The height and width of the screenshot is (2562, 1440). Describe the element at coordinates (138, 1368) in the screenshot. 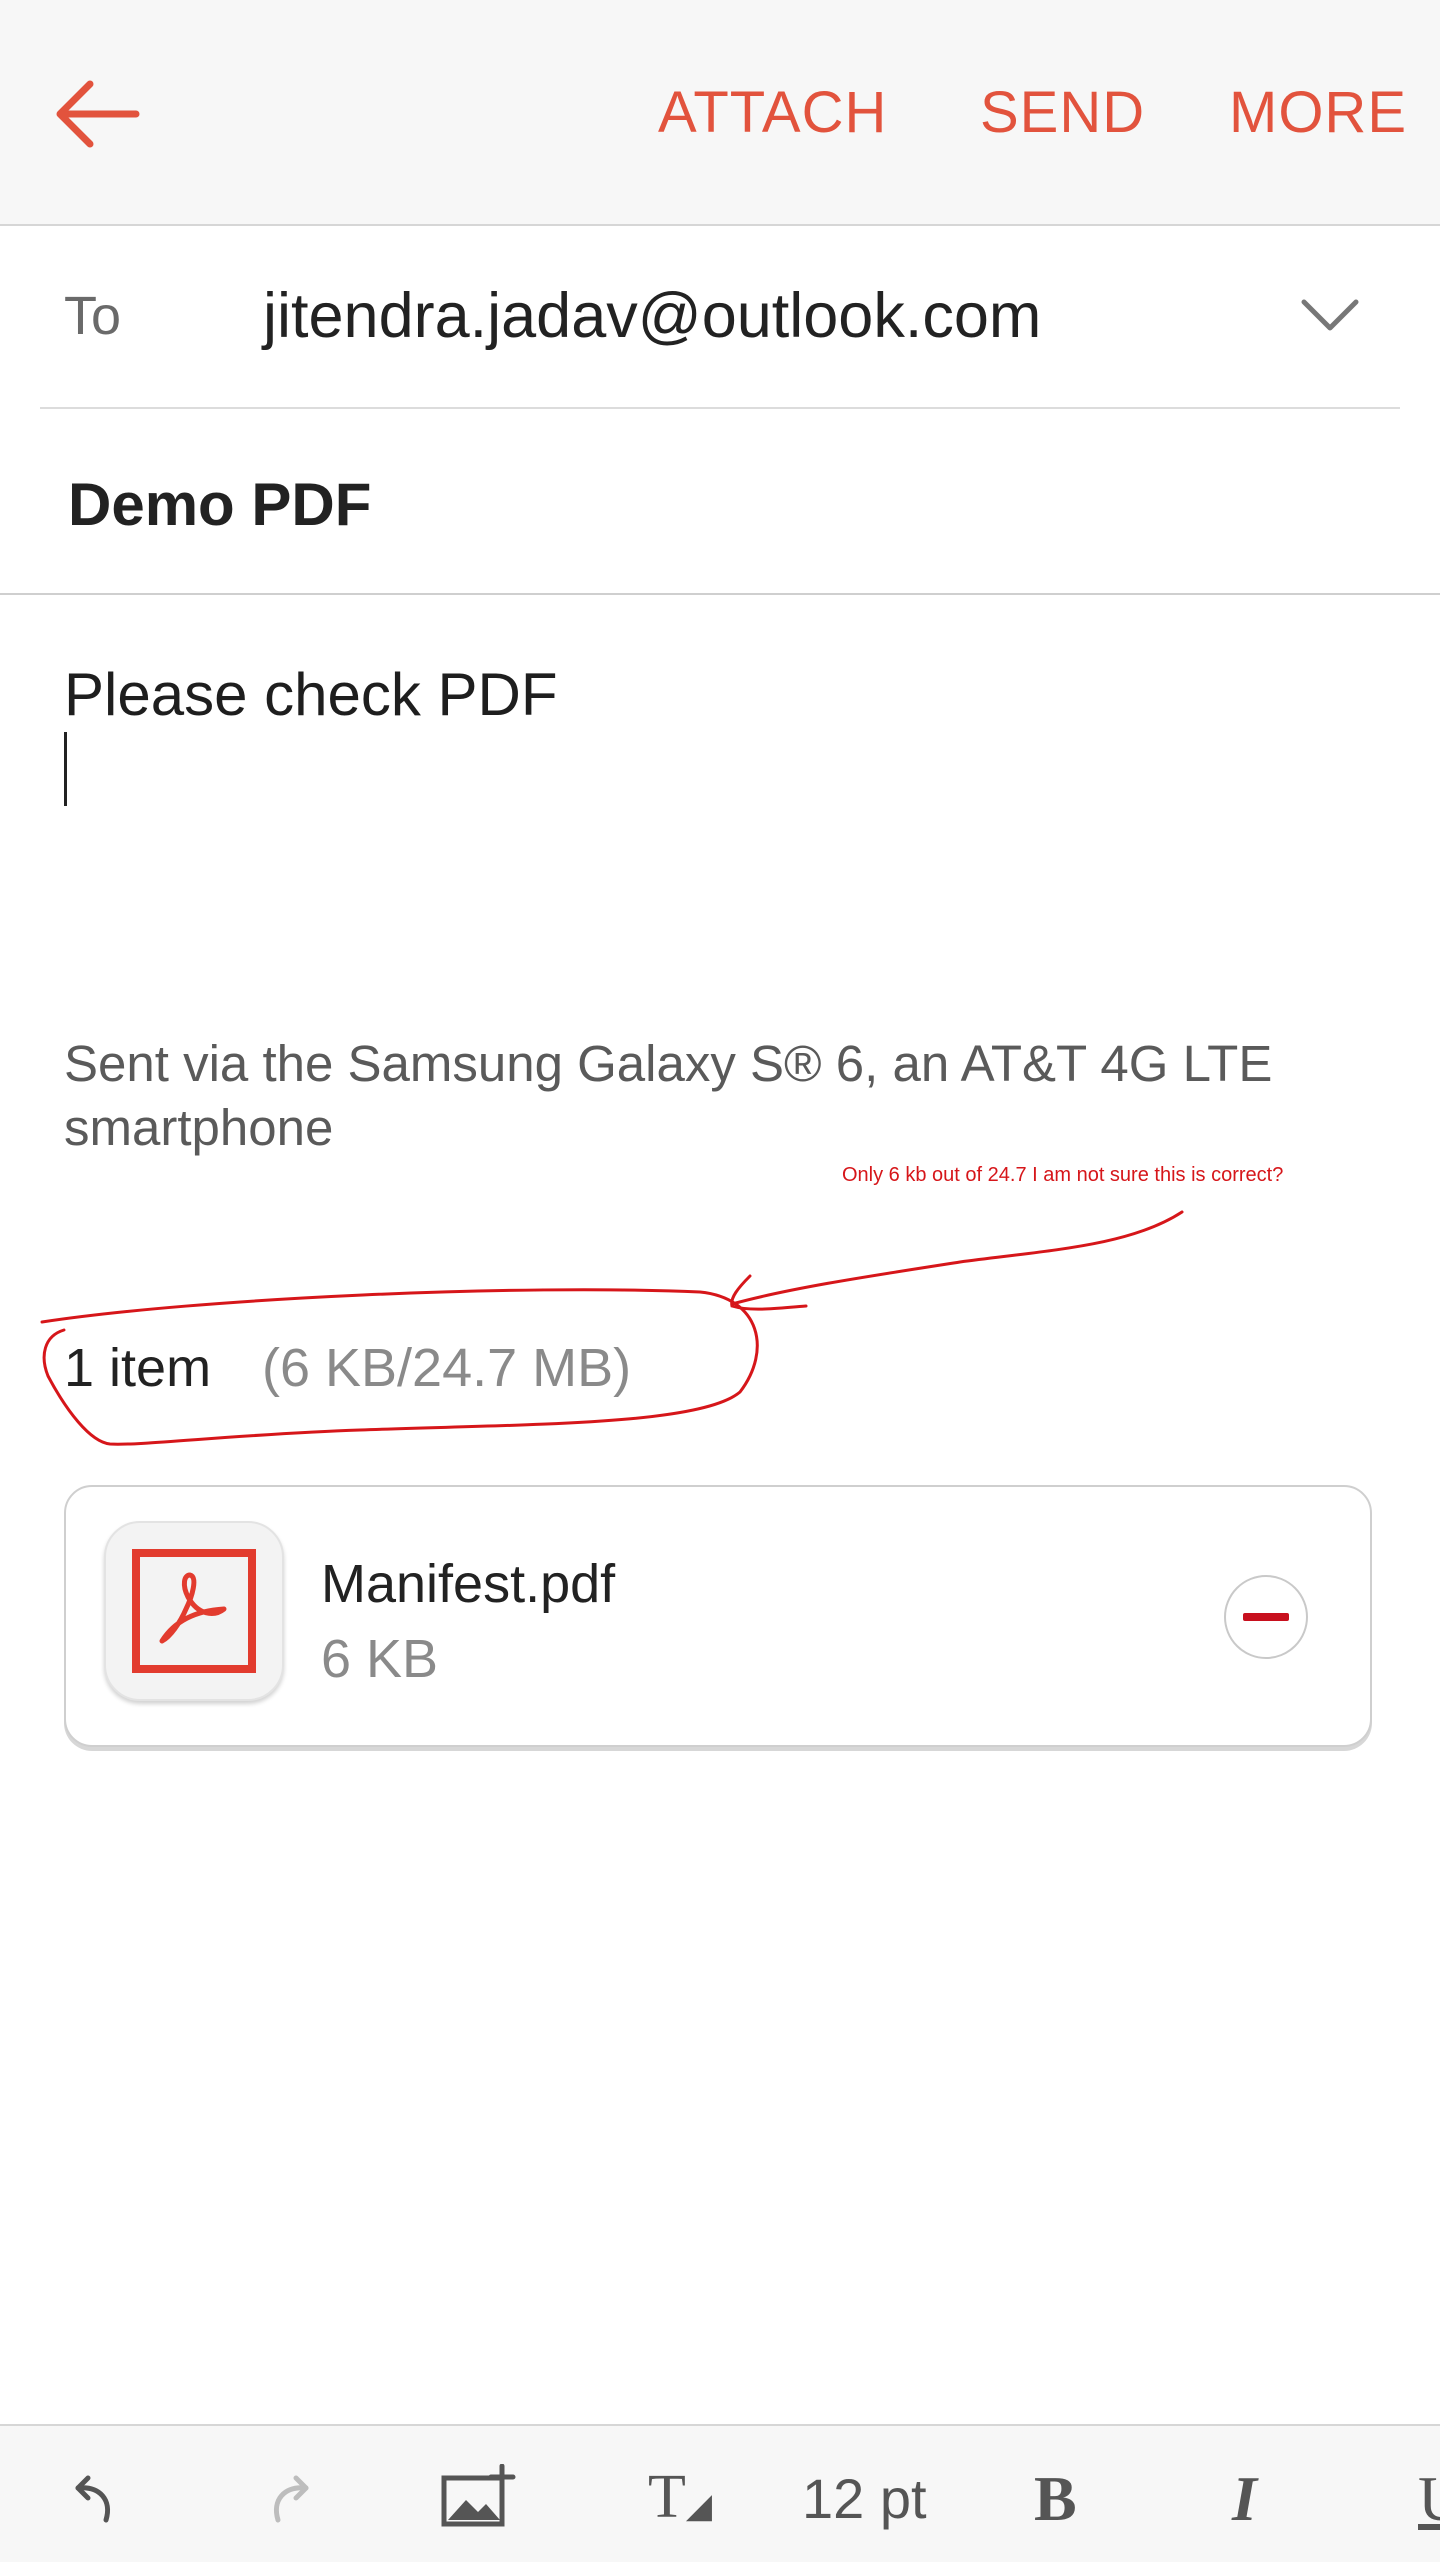

I see `attachment-count: 1 item` at that location.